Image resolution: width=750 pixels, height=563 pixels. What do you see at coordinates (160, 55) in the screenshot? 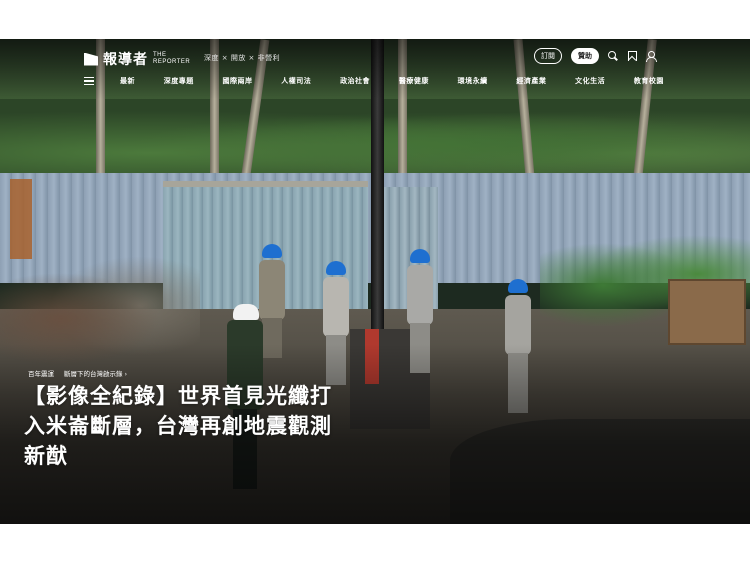
I see `brand-en-line1: THE` at bounding box center [160, 55].